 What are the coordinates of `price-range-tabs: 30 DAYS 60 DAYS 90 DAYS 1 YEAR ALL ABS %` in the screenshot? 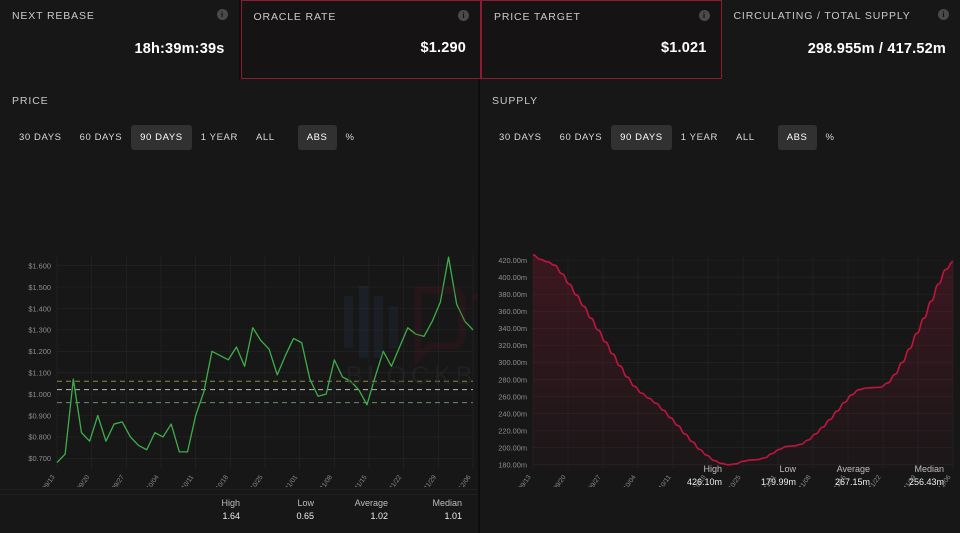 It's located at (244, 137).